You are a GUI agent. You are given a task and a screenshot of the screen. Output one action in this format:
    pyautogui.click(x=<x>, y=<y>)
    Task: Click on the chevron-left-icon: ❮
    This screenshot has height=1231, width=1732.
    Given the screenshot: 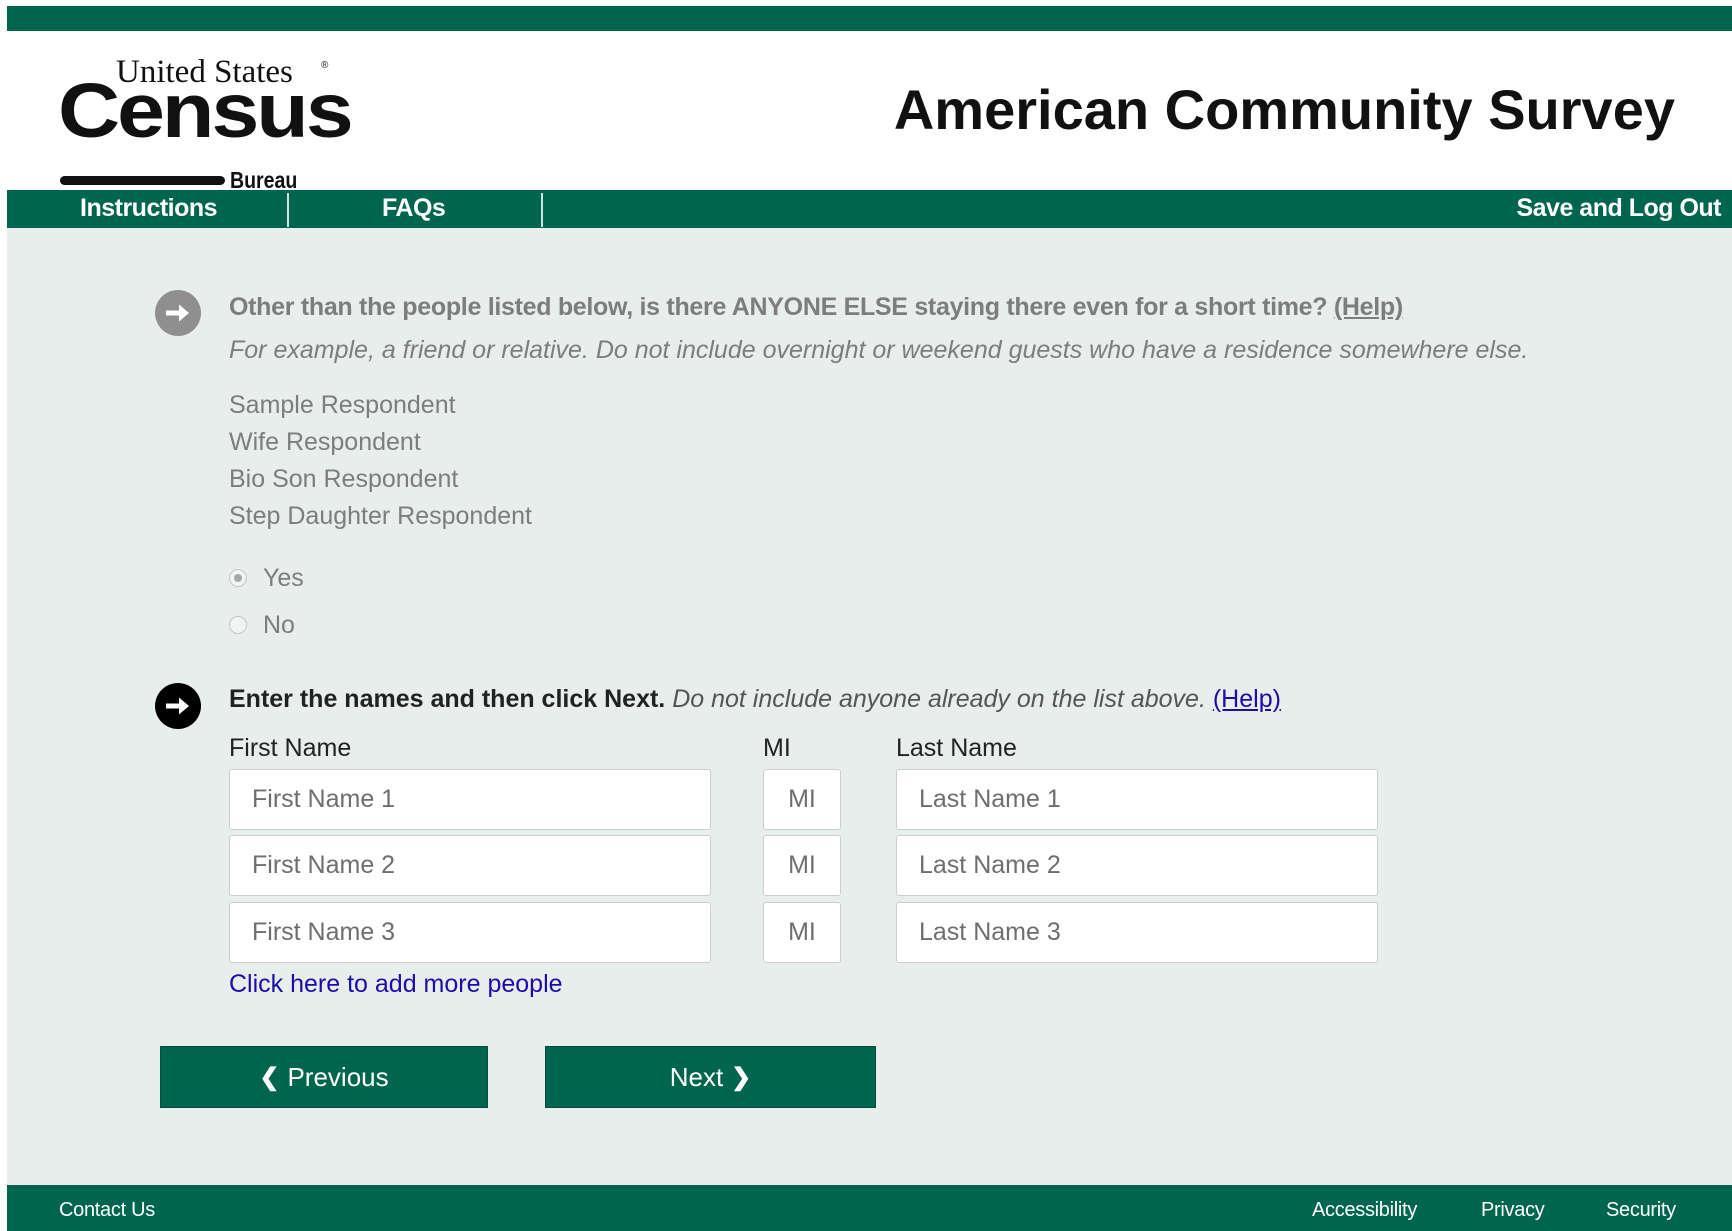 What is the action you would take?
    pyautogui.click(x=269, y=1077)
    